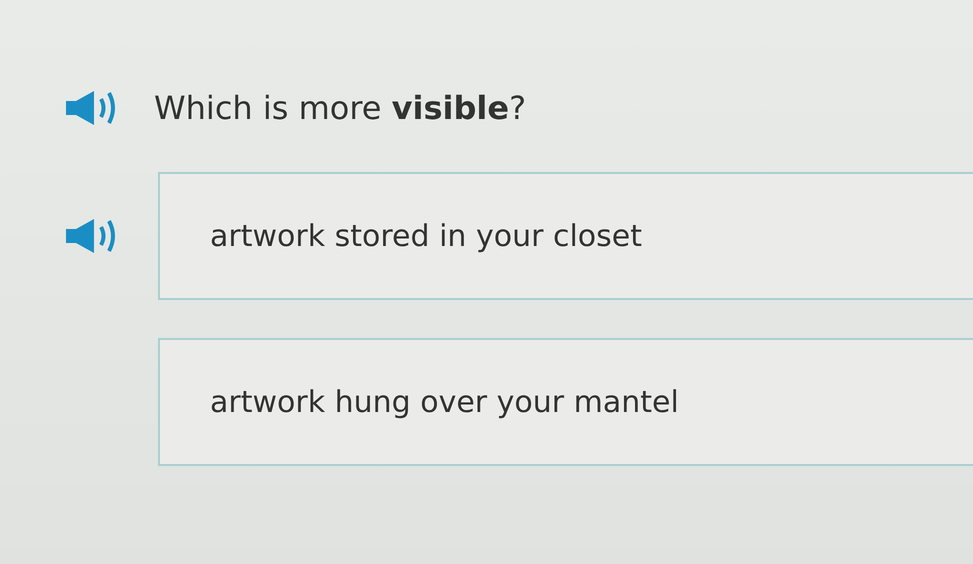 The height and width of the screenshot is (564, 973). What do you see at coordinates (340, 108) in the screenshot?
I see `question-text: Which is more visible?` at bounding box center [340, 108].